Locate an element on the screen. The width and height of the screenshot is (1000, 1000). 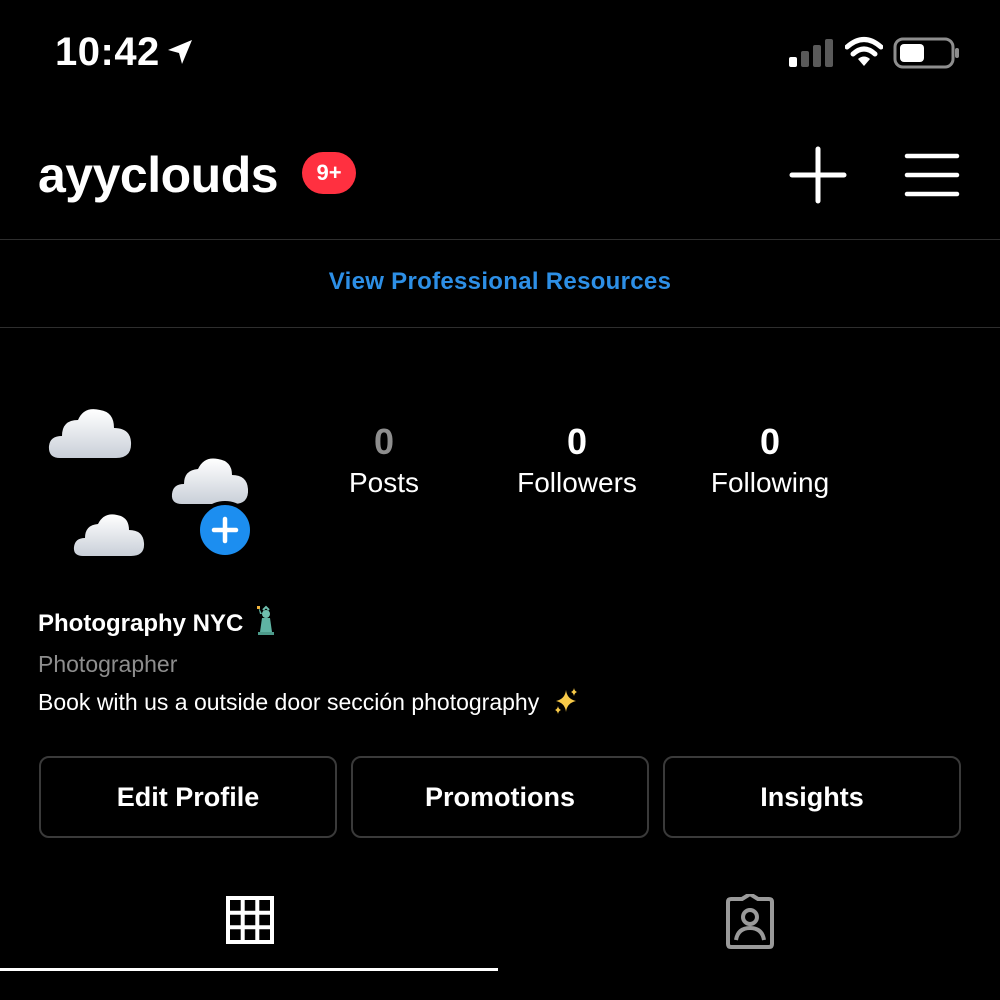
stat-following: 0 Following is located at coordinates (770, 461).